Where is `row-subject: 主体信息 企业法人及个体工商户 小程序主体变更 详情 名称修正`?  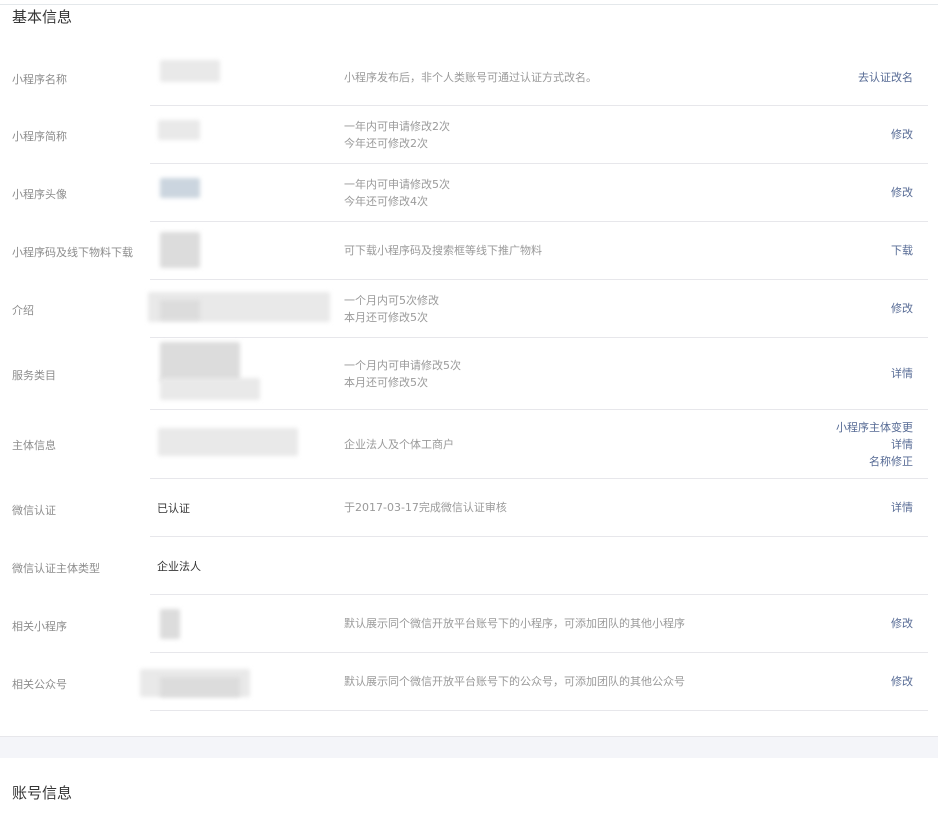 row-subject: 主体信息 企业法人及个体工商户 小程序主体变更 详情 名称修正 is located at coordinates (469, 444).